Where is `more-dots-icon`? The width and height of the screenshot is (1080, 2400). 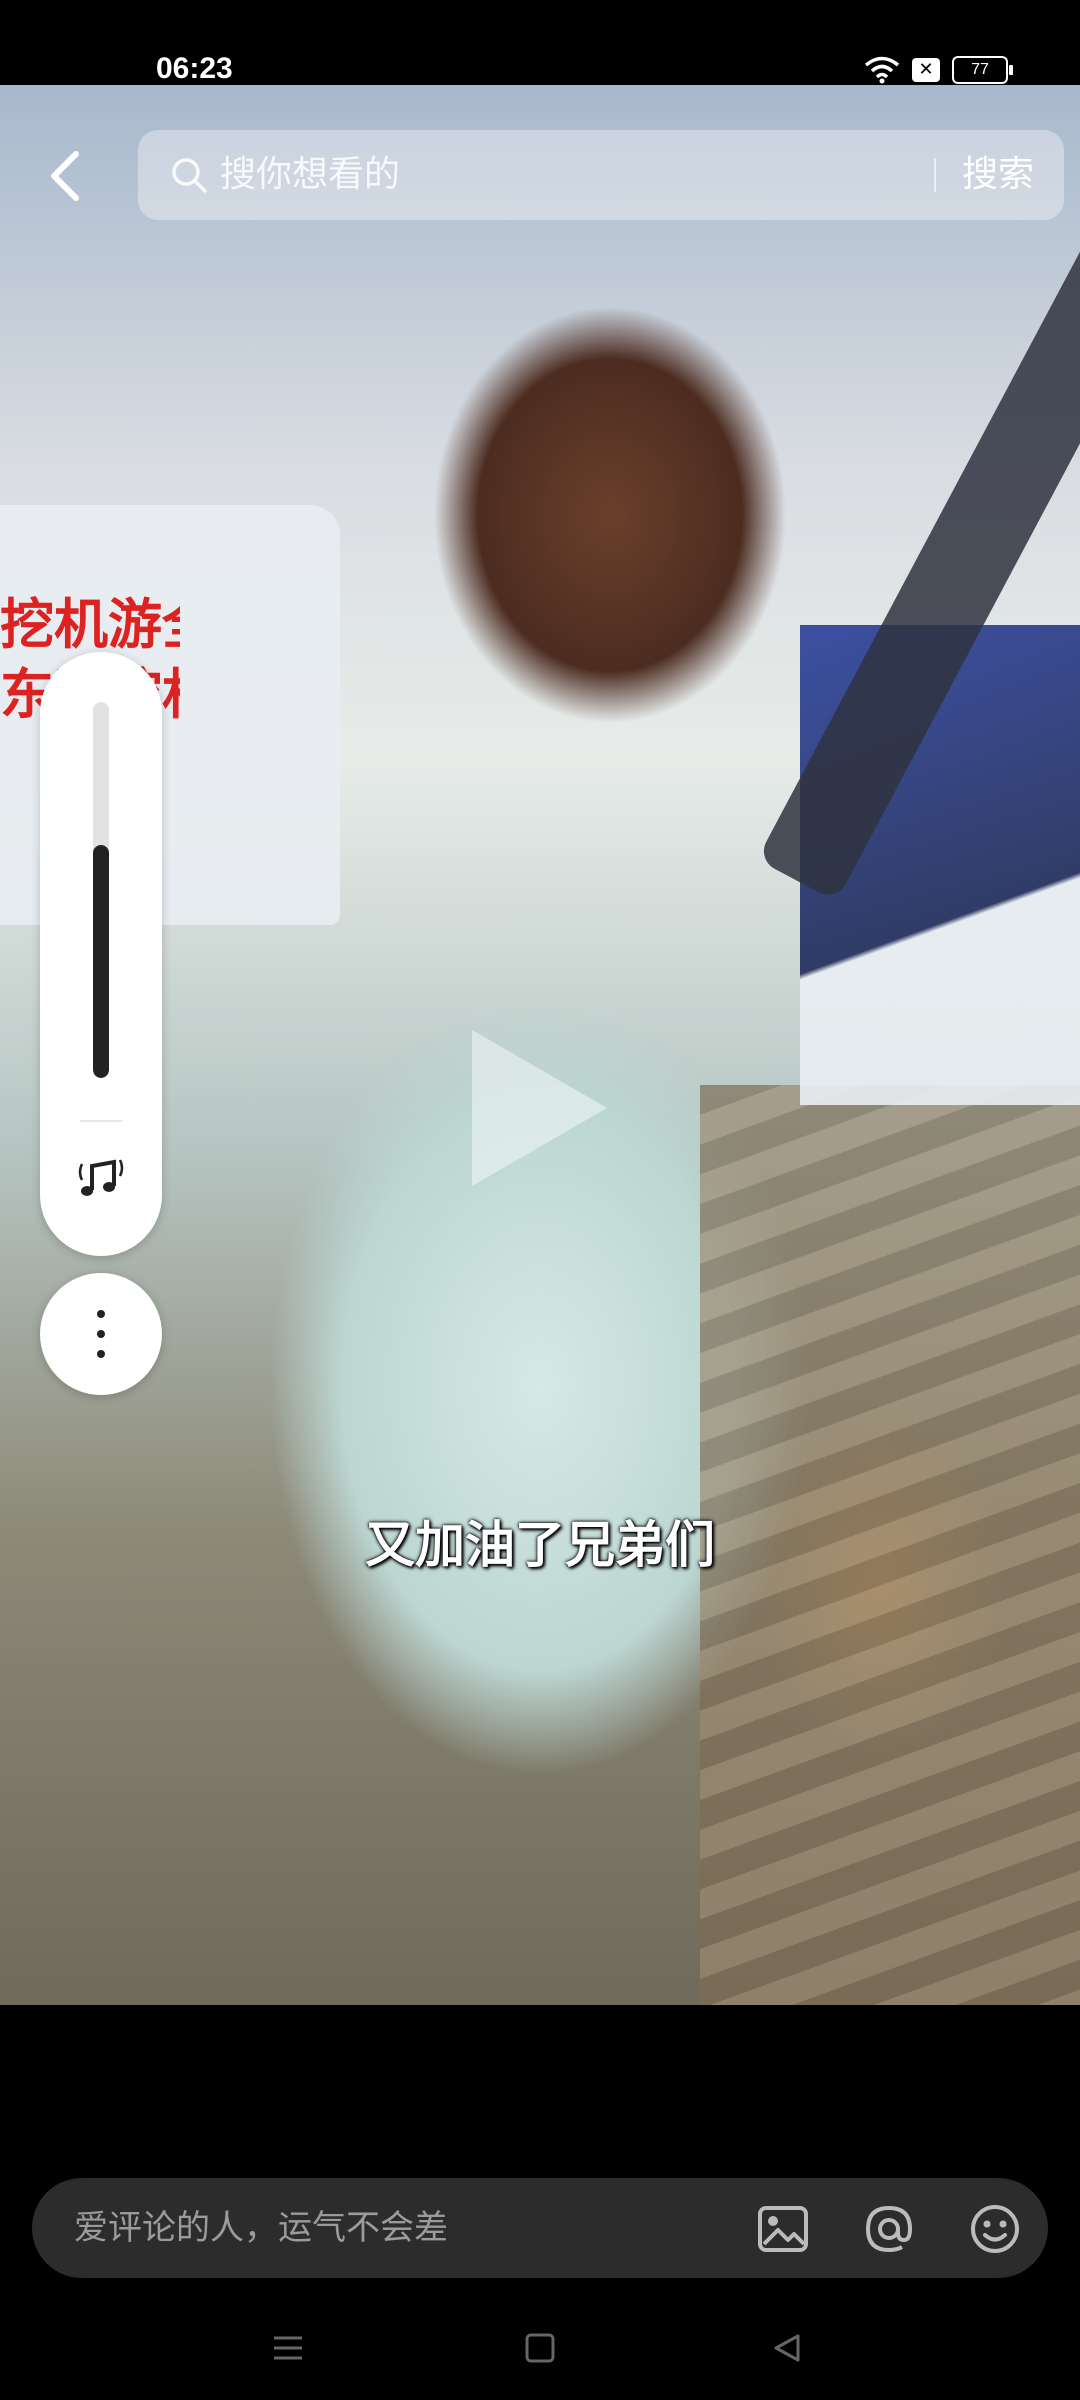
more-dots-icon is located at coordinates (101, 1334).